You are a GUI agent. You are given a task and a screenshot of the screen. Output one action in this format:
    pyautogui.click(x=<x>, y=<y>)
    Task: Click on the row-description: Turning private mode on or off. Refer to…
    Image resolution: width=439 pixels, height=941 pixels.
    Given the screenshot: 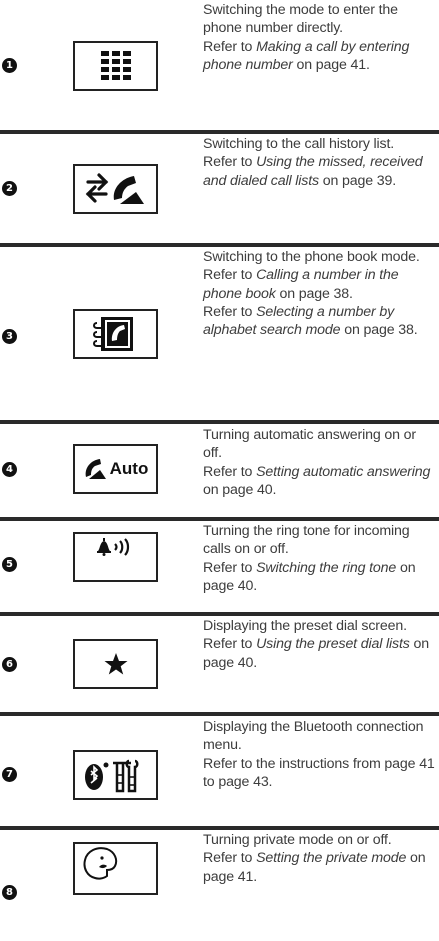 What is the action you would take?
    pyautogui.click(x=314, y=858)
    